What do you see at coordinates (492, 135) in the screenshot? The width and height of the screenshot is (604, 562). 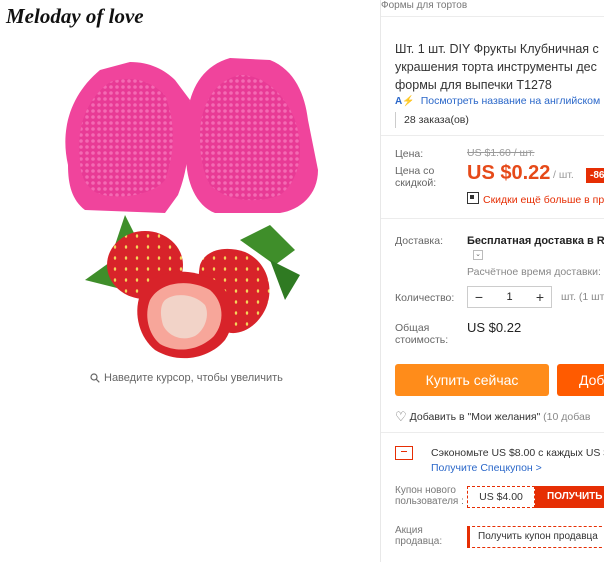 I see `divider-price` at bounding box center [492, 135].